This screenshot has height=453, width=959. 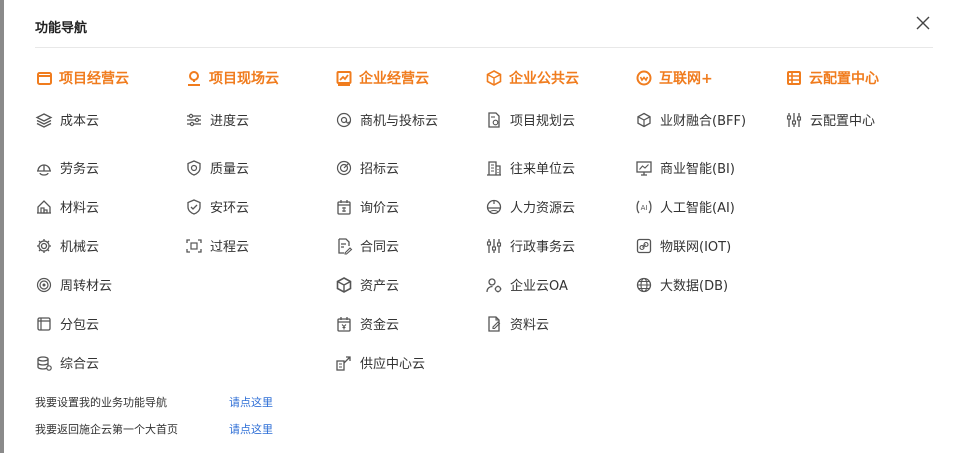 I want to click on nav-item-list: 进度云质量云安环云过程云, so click(x=260, y=187).